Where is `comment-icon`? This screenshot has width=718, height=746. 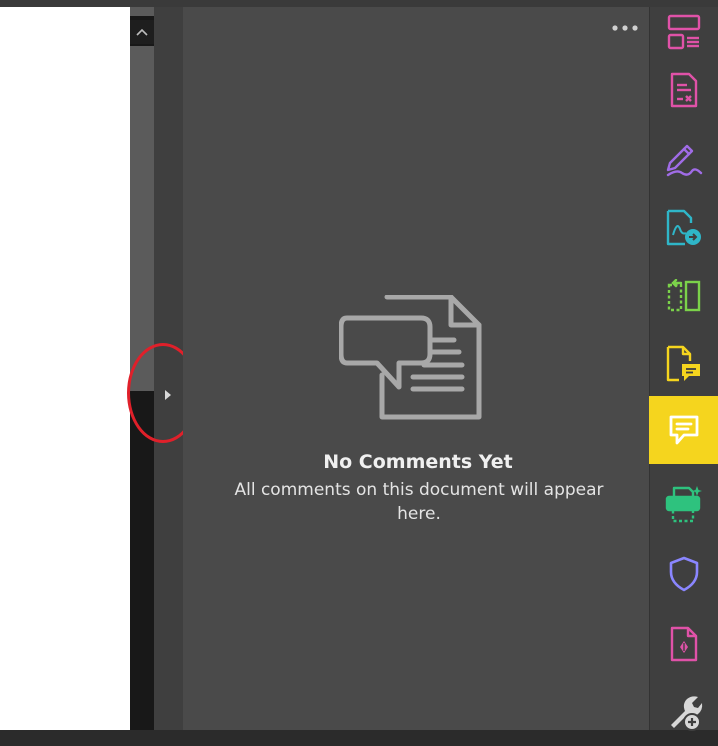 comment-icon is located at coordinates (683, 430).